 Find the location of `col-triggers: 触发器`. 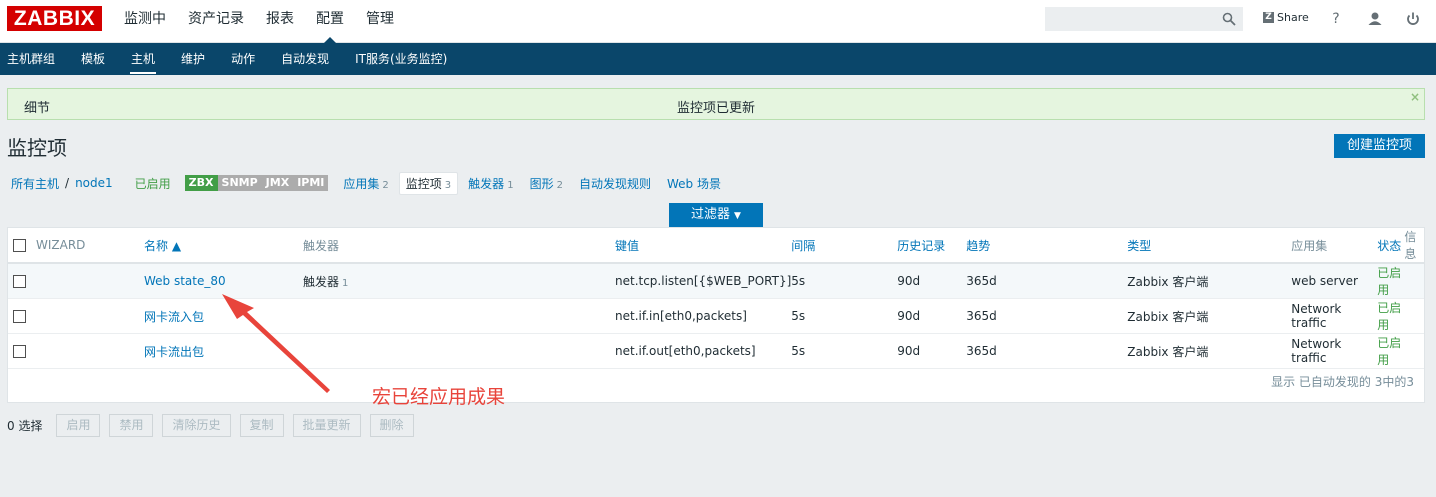

col-triggers: 触发器 is located at coordinates (459, 246).